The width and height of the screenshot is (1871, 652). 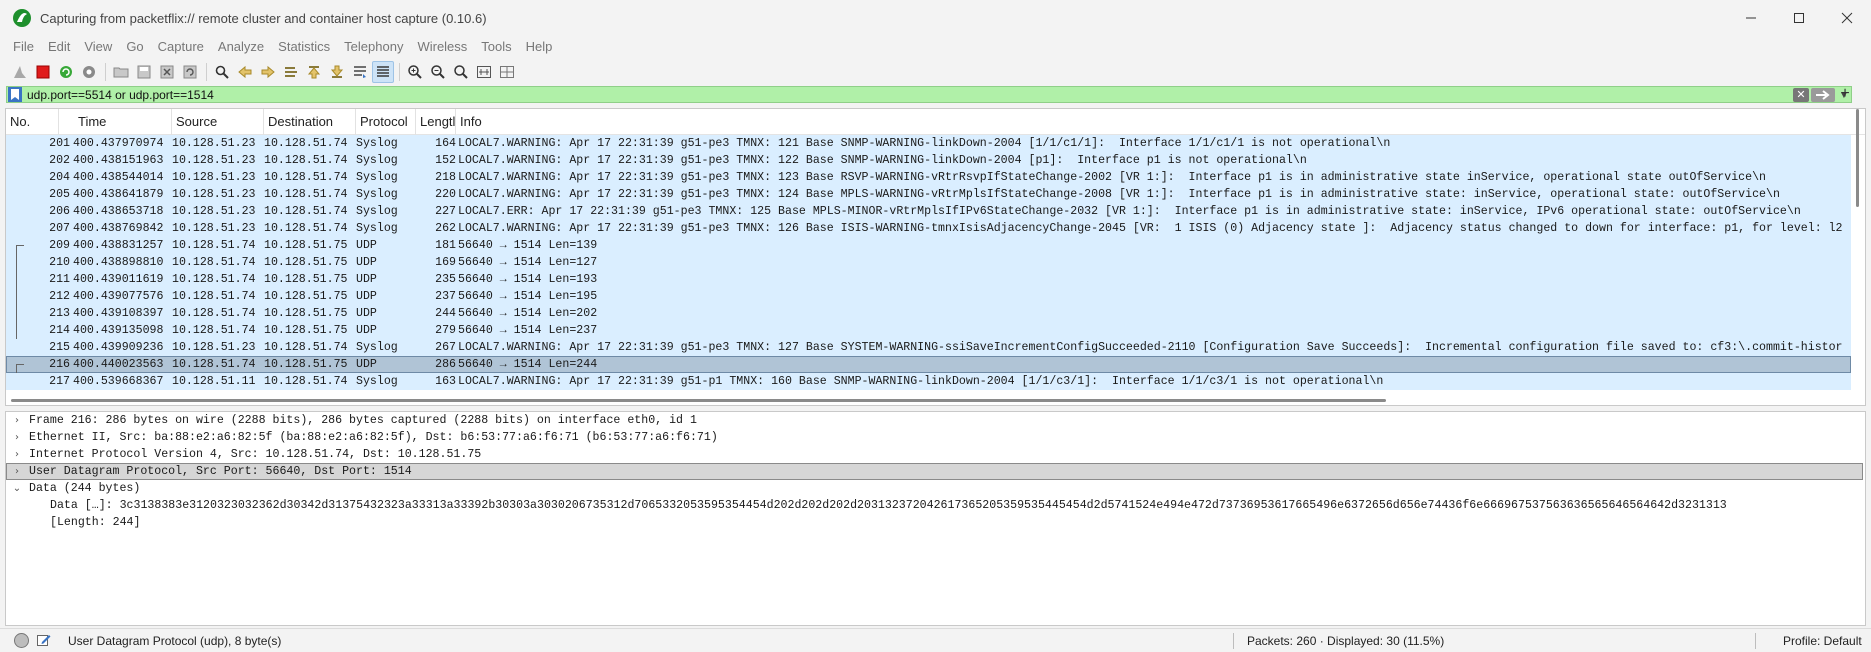 I want to click on column-header-length: Lengtl, so click(x=436, y=122).